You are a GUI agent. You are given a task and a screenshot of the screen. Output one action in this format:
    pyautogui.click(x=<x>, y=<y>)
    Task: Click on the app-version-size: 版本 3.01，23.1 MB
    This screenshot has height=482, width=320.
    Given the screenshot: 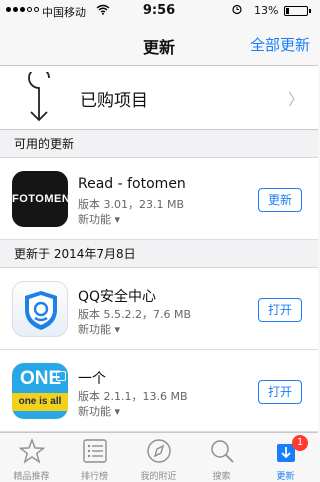 What is the action you would take?
    pyautogui.click(x=131, y=204)
    